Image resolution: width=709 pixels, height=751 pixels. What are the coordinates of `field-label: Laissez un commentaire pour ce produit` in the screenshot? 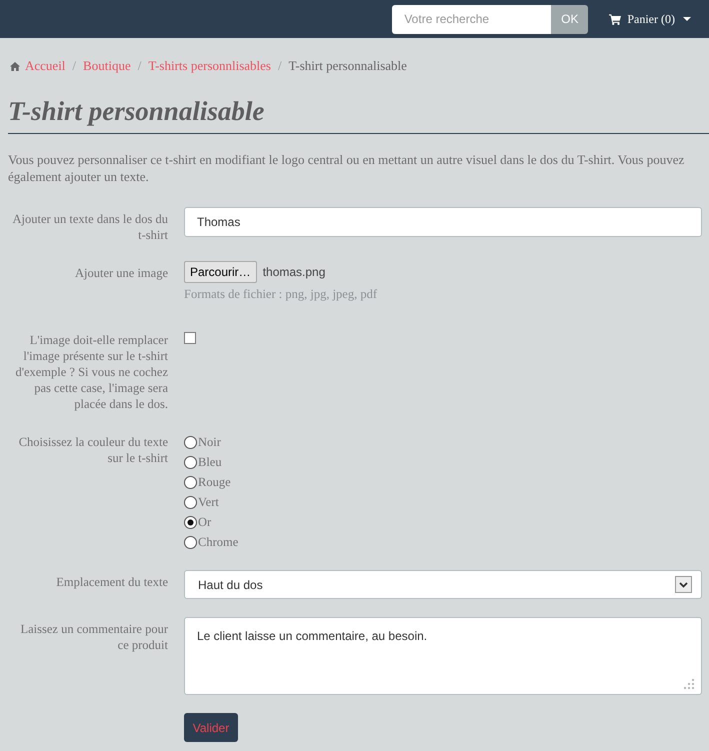 It's located at (93, 637).